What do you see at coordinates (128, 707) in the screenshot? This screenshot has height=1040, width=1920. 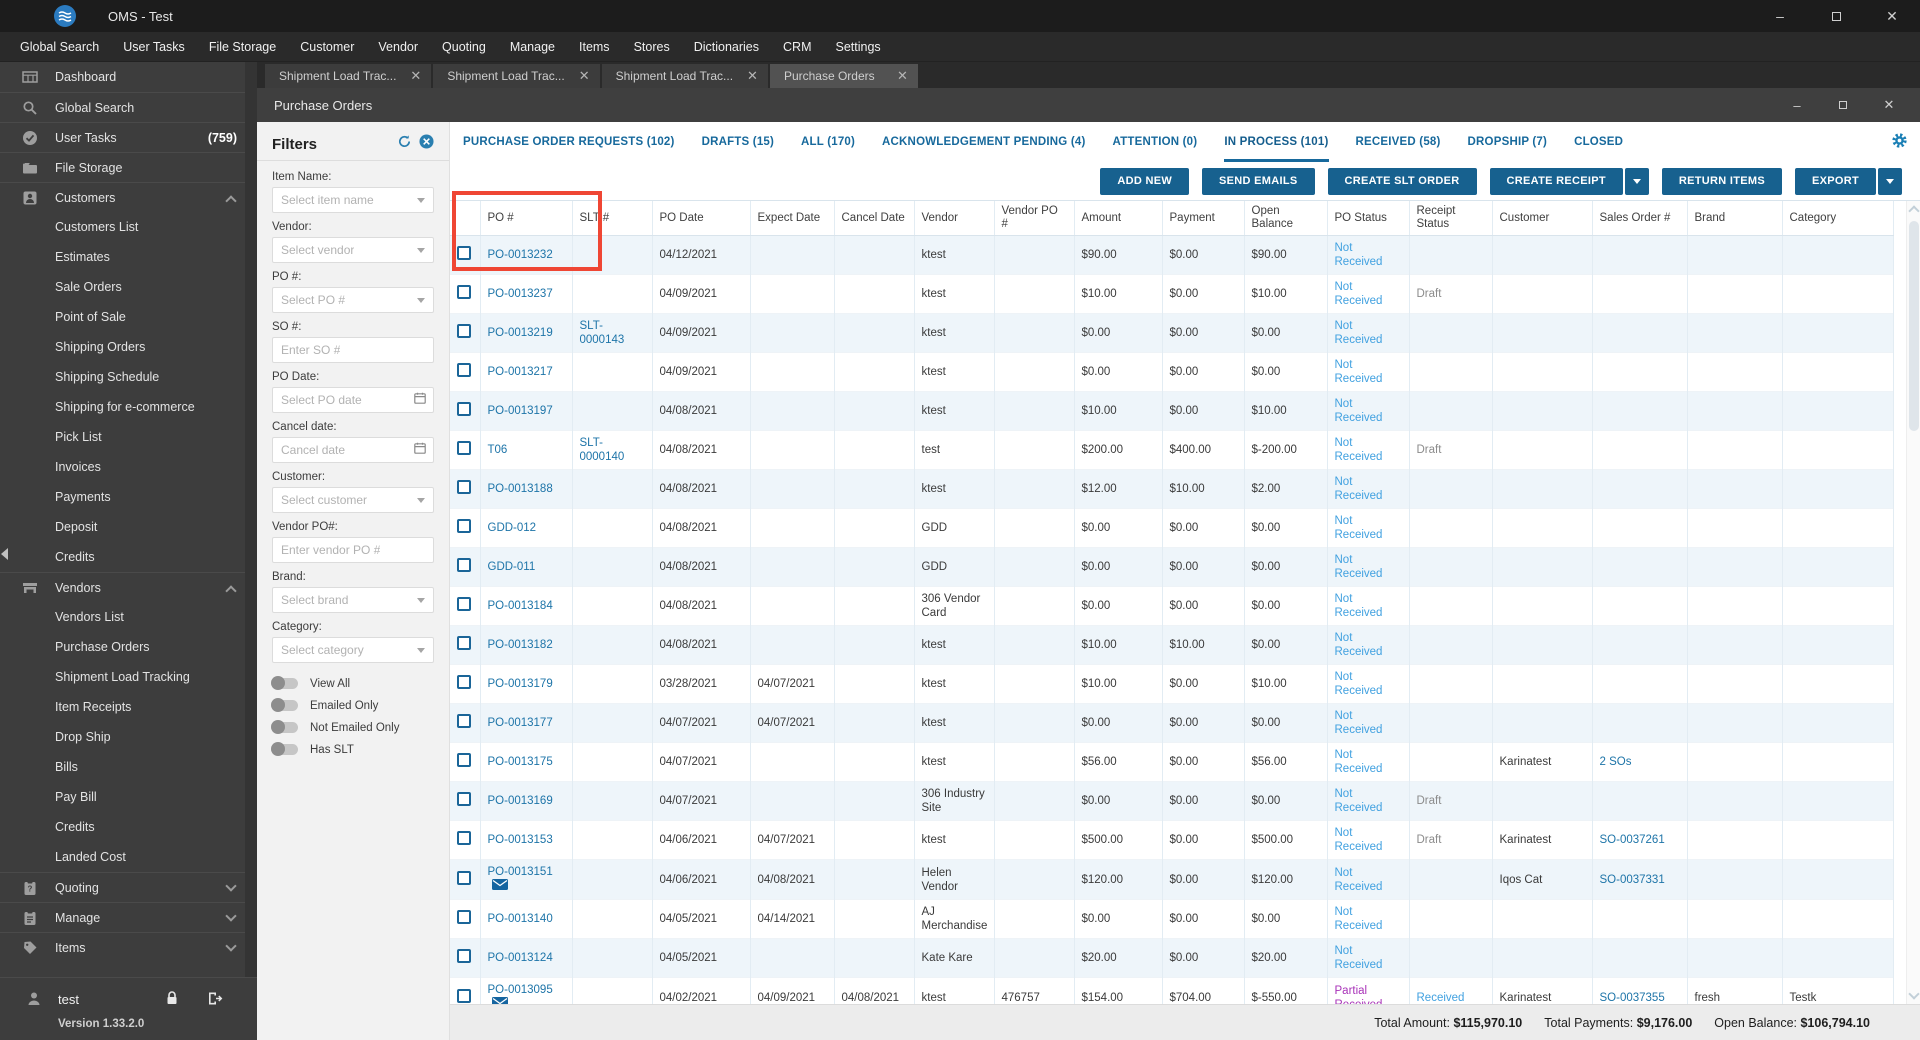 I see `sidebar-item-item-receipts: Item Receipts` at bounding box center [128, 707].